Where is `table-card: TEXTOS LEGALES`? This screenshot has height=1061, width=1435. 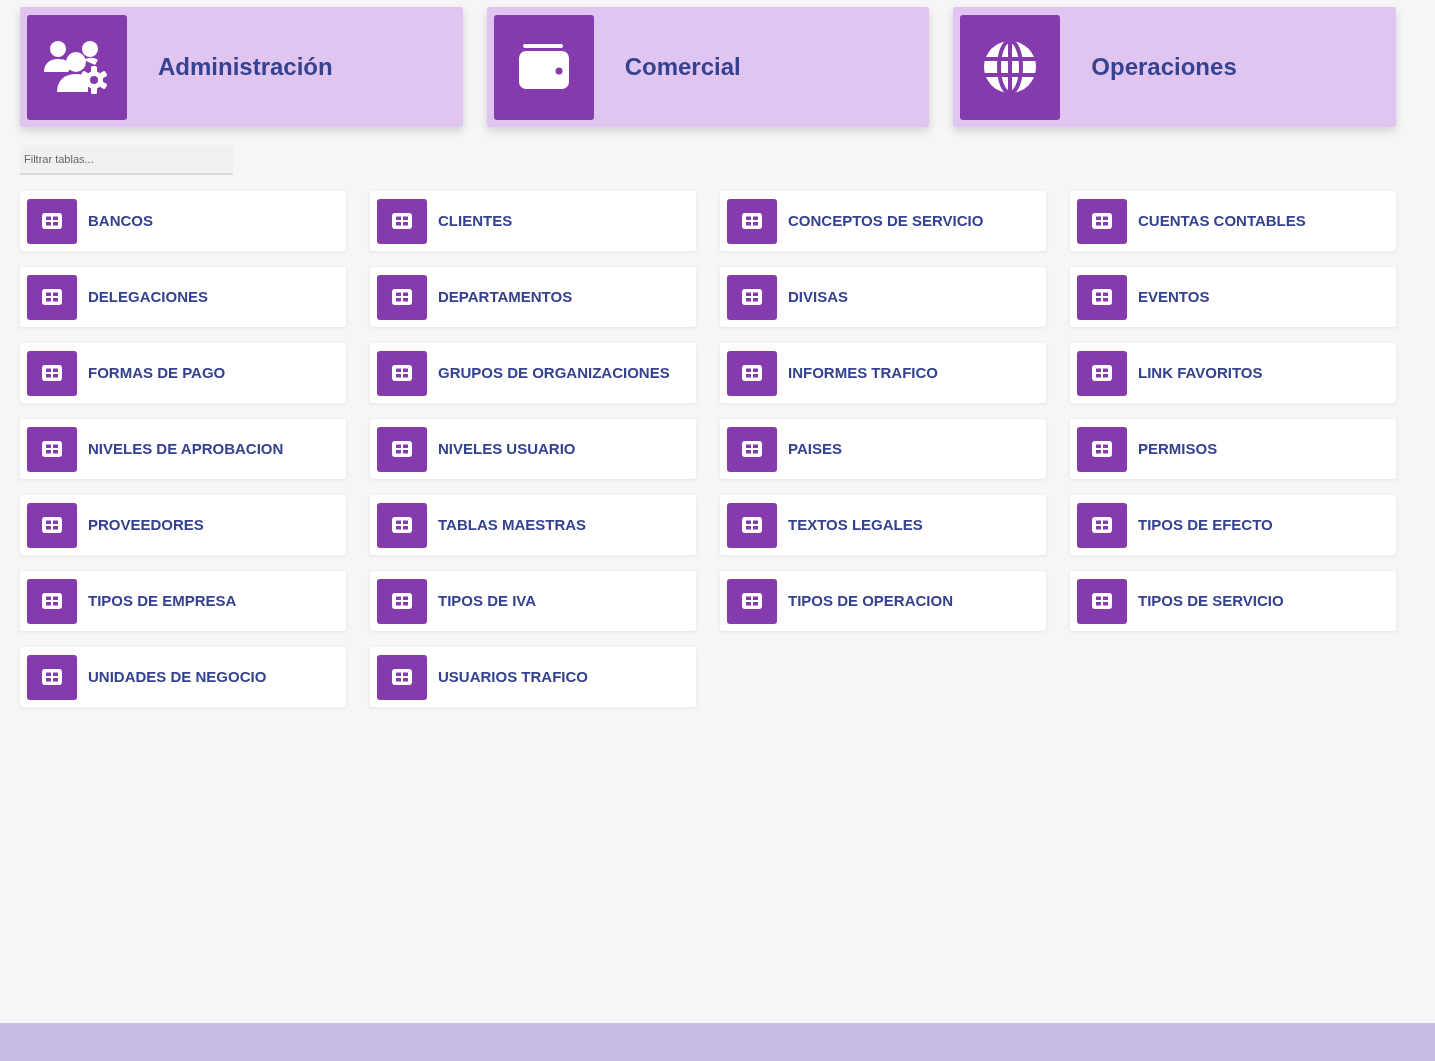 table-card: TEXTOS LEGALES is located at coordinates (883, 525).